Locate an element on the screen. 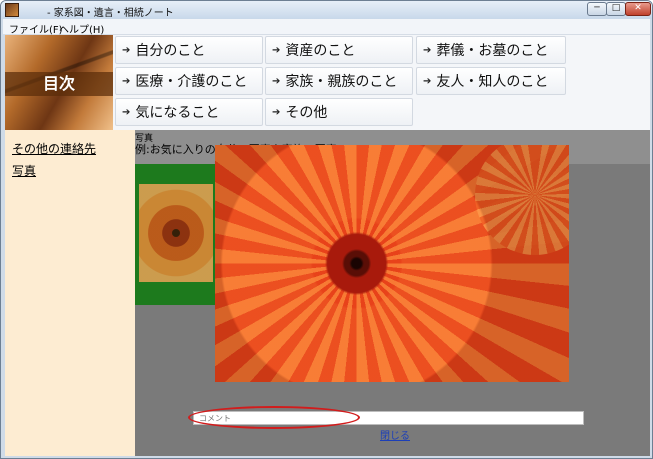 The image size is (653, 459). nav-button-assets: ➔ 資産のこと is located at coordinates (339, 50).